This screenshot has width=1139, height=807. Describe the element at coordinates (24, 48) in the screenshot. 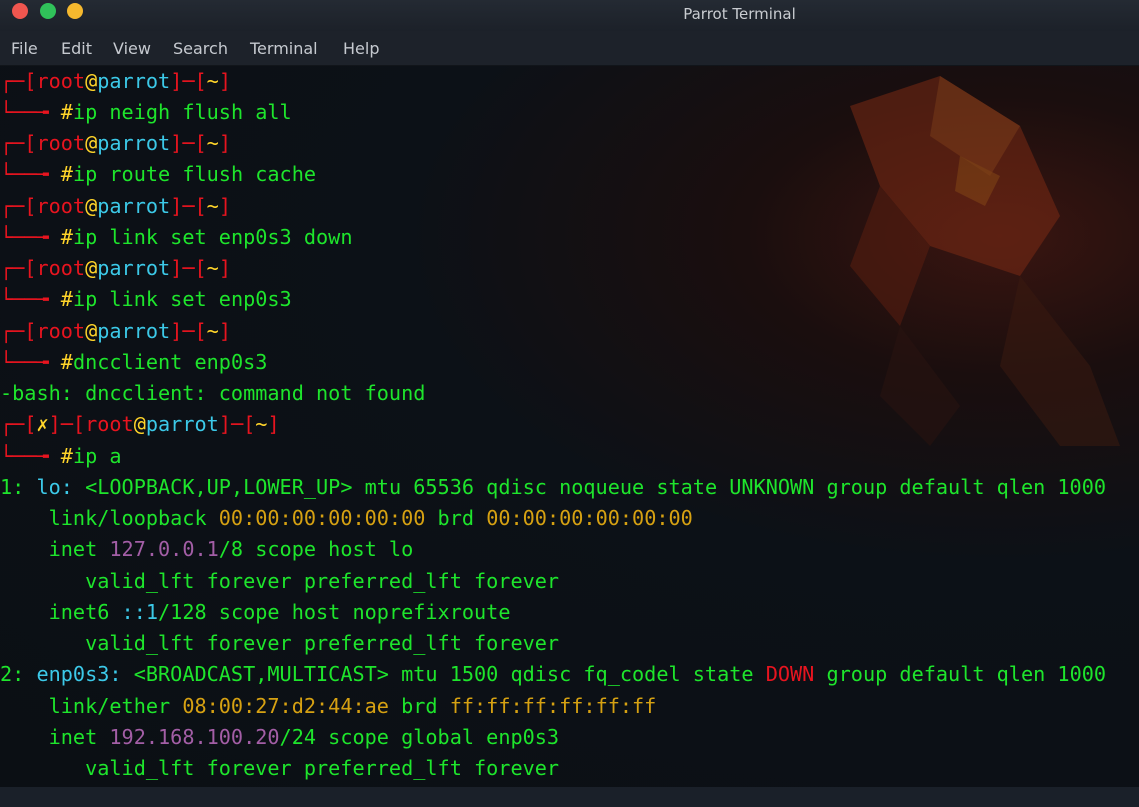

I see `menu-file: File` at that location.